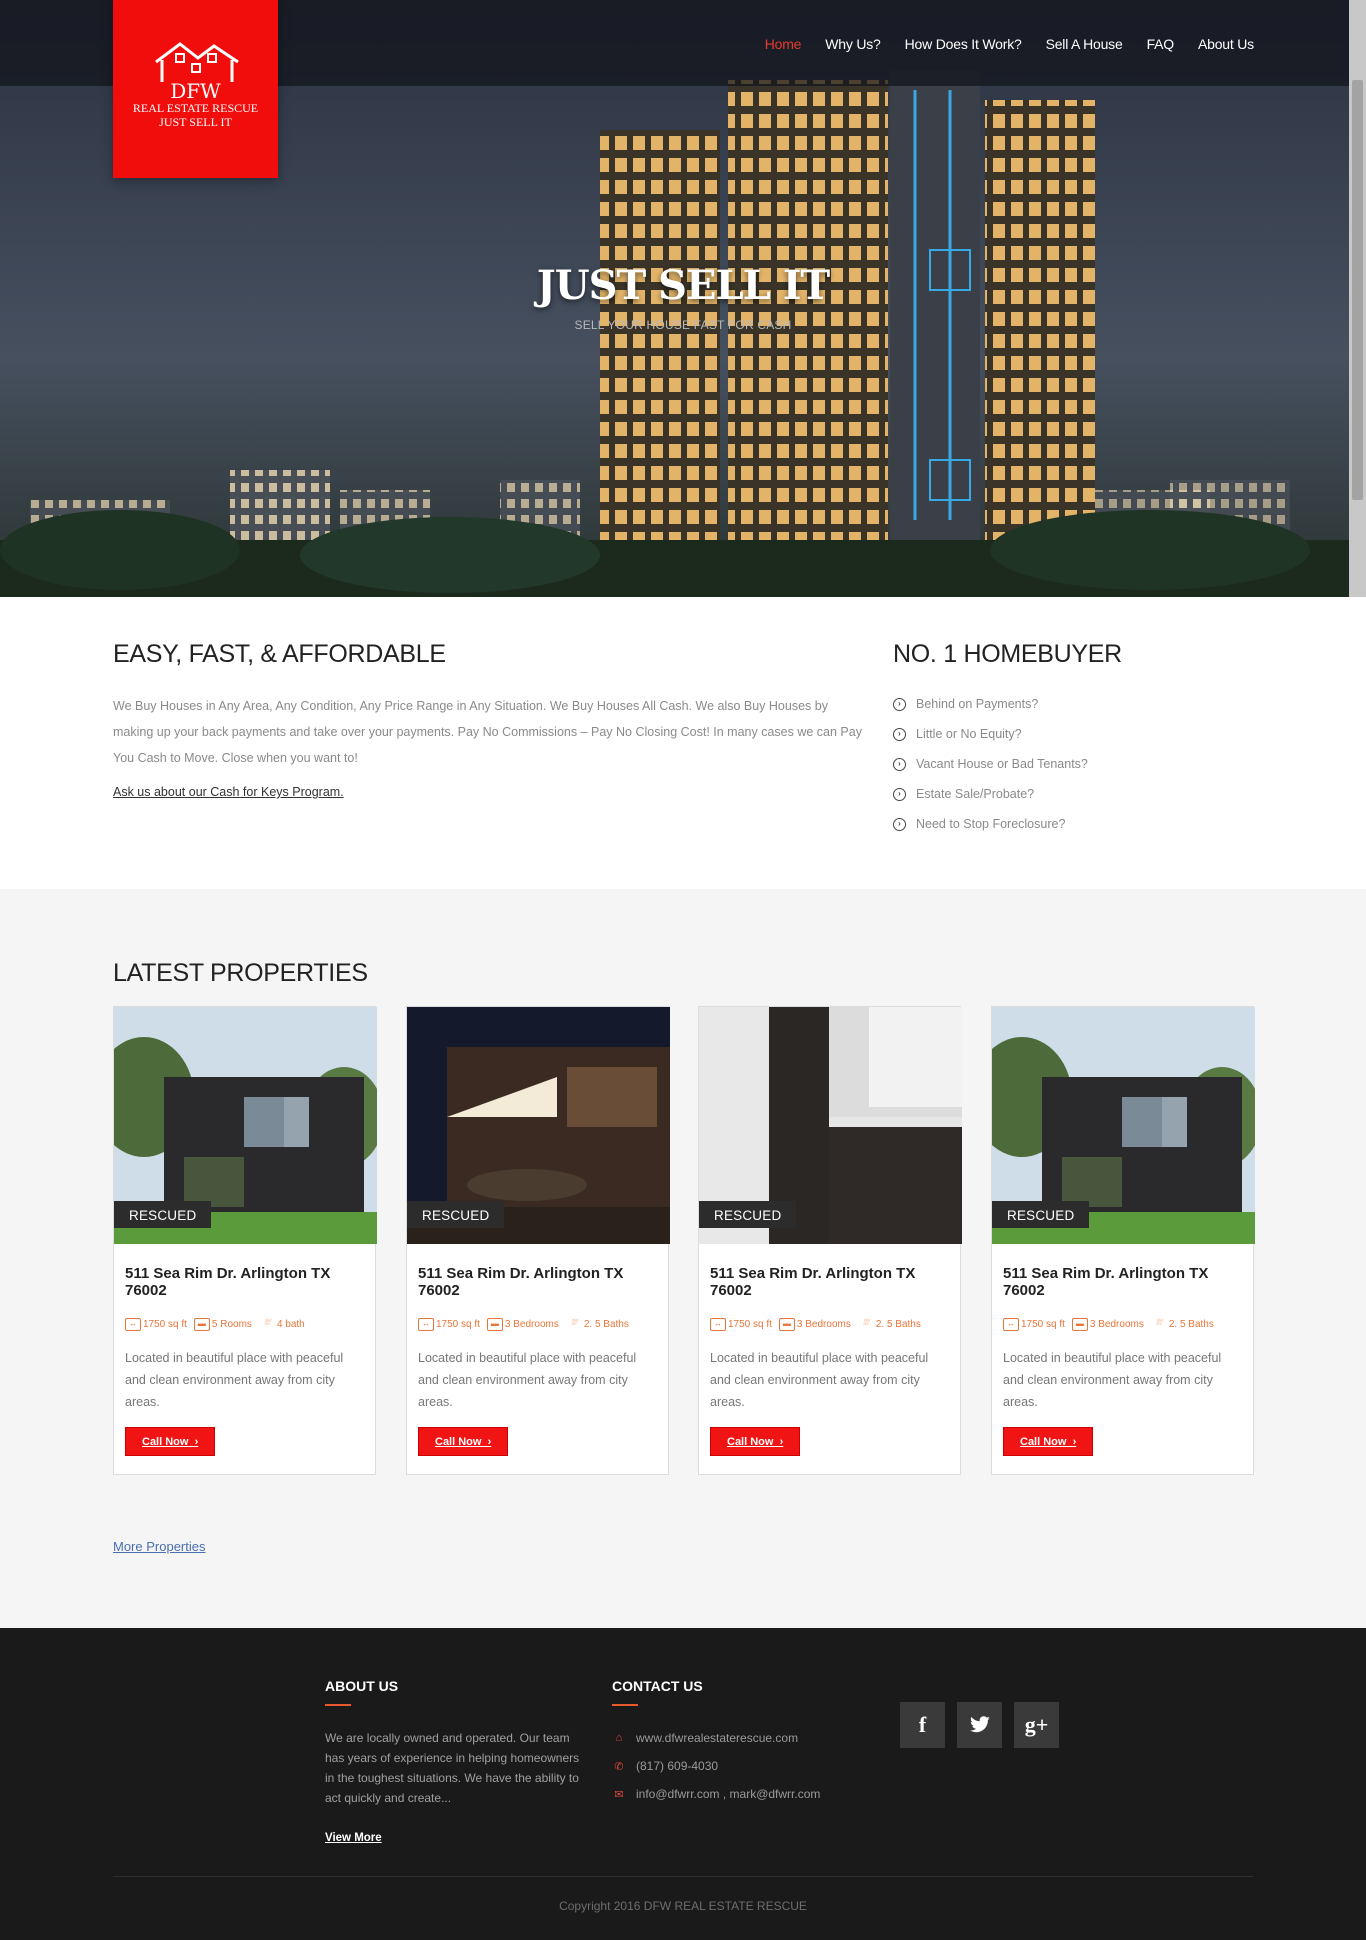 This screenshot has height=1940, width=1366. Describe the element at coordinates (619, 1794) in the screenshot. I see `envelope-icon: ✉` at that location.